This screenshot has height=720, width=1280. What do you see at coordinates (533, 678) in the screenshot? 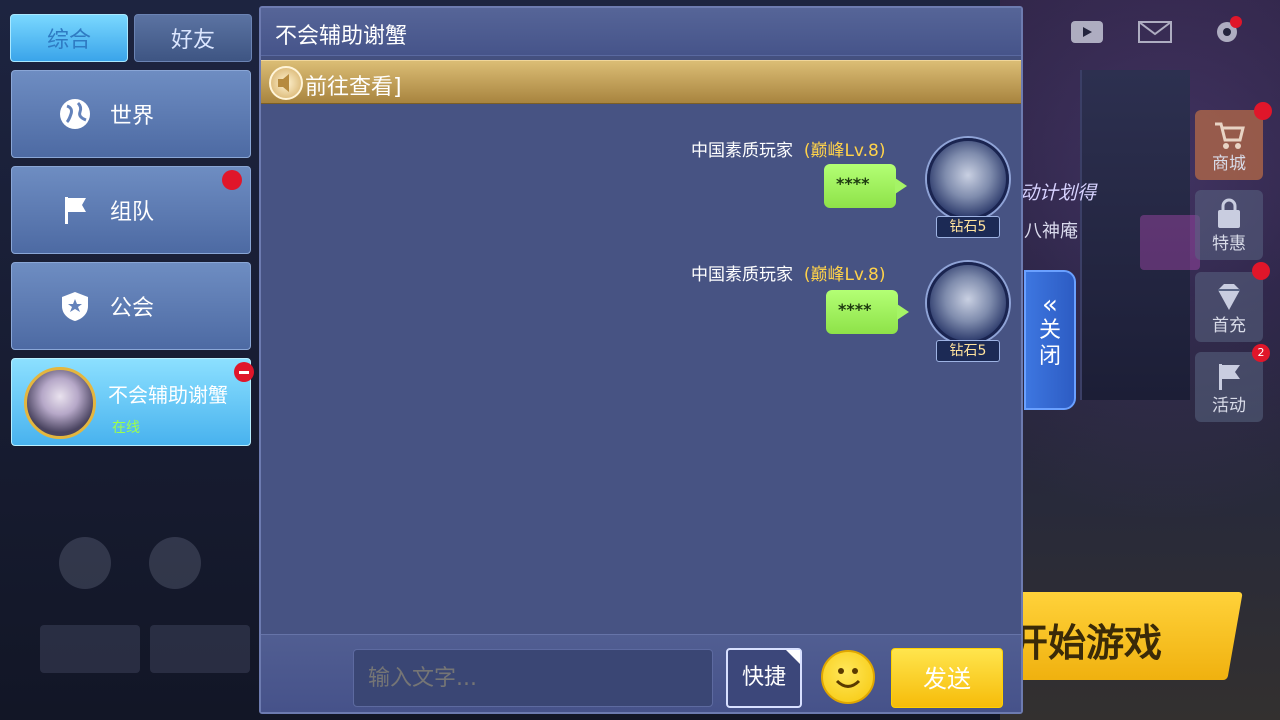
I see `chat-input` at bounding box center [533, 678].